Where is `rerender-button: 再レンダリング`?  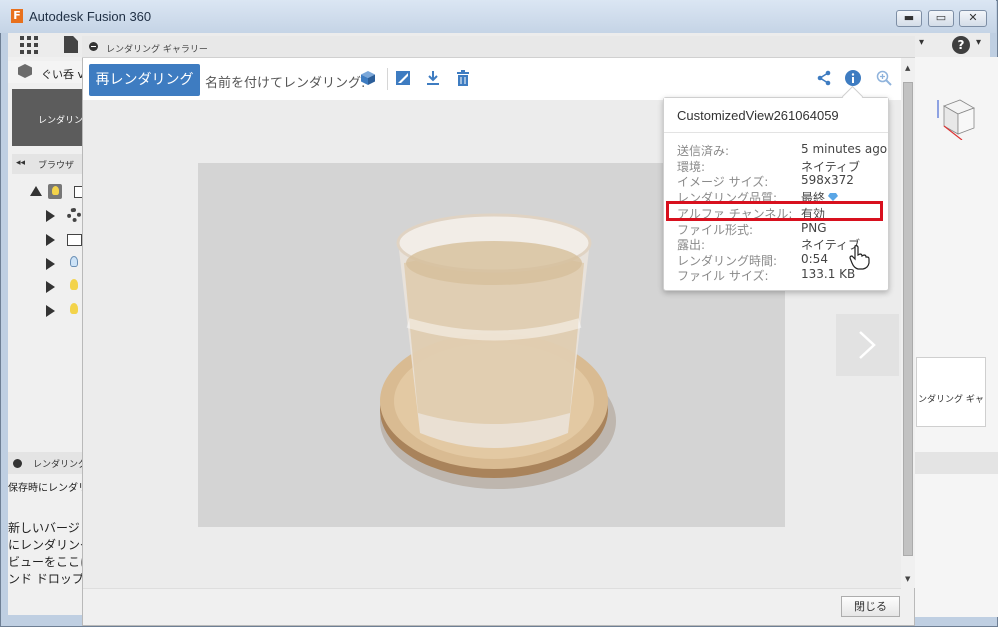 rerender-button: 再レンダリング is located at coordinates (144, 80).